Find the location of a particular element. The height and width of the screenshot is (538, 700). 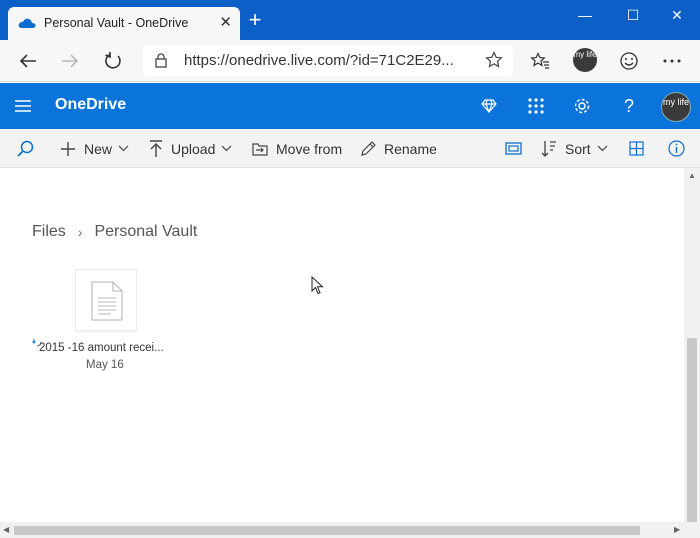

breadcrumb-files: Files is located at coordinates (49, 232).